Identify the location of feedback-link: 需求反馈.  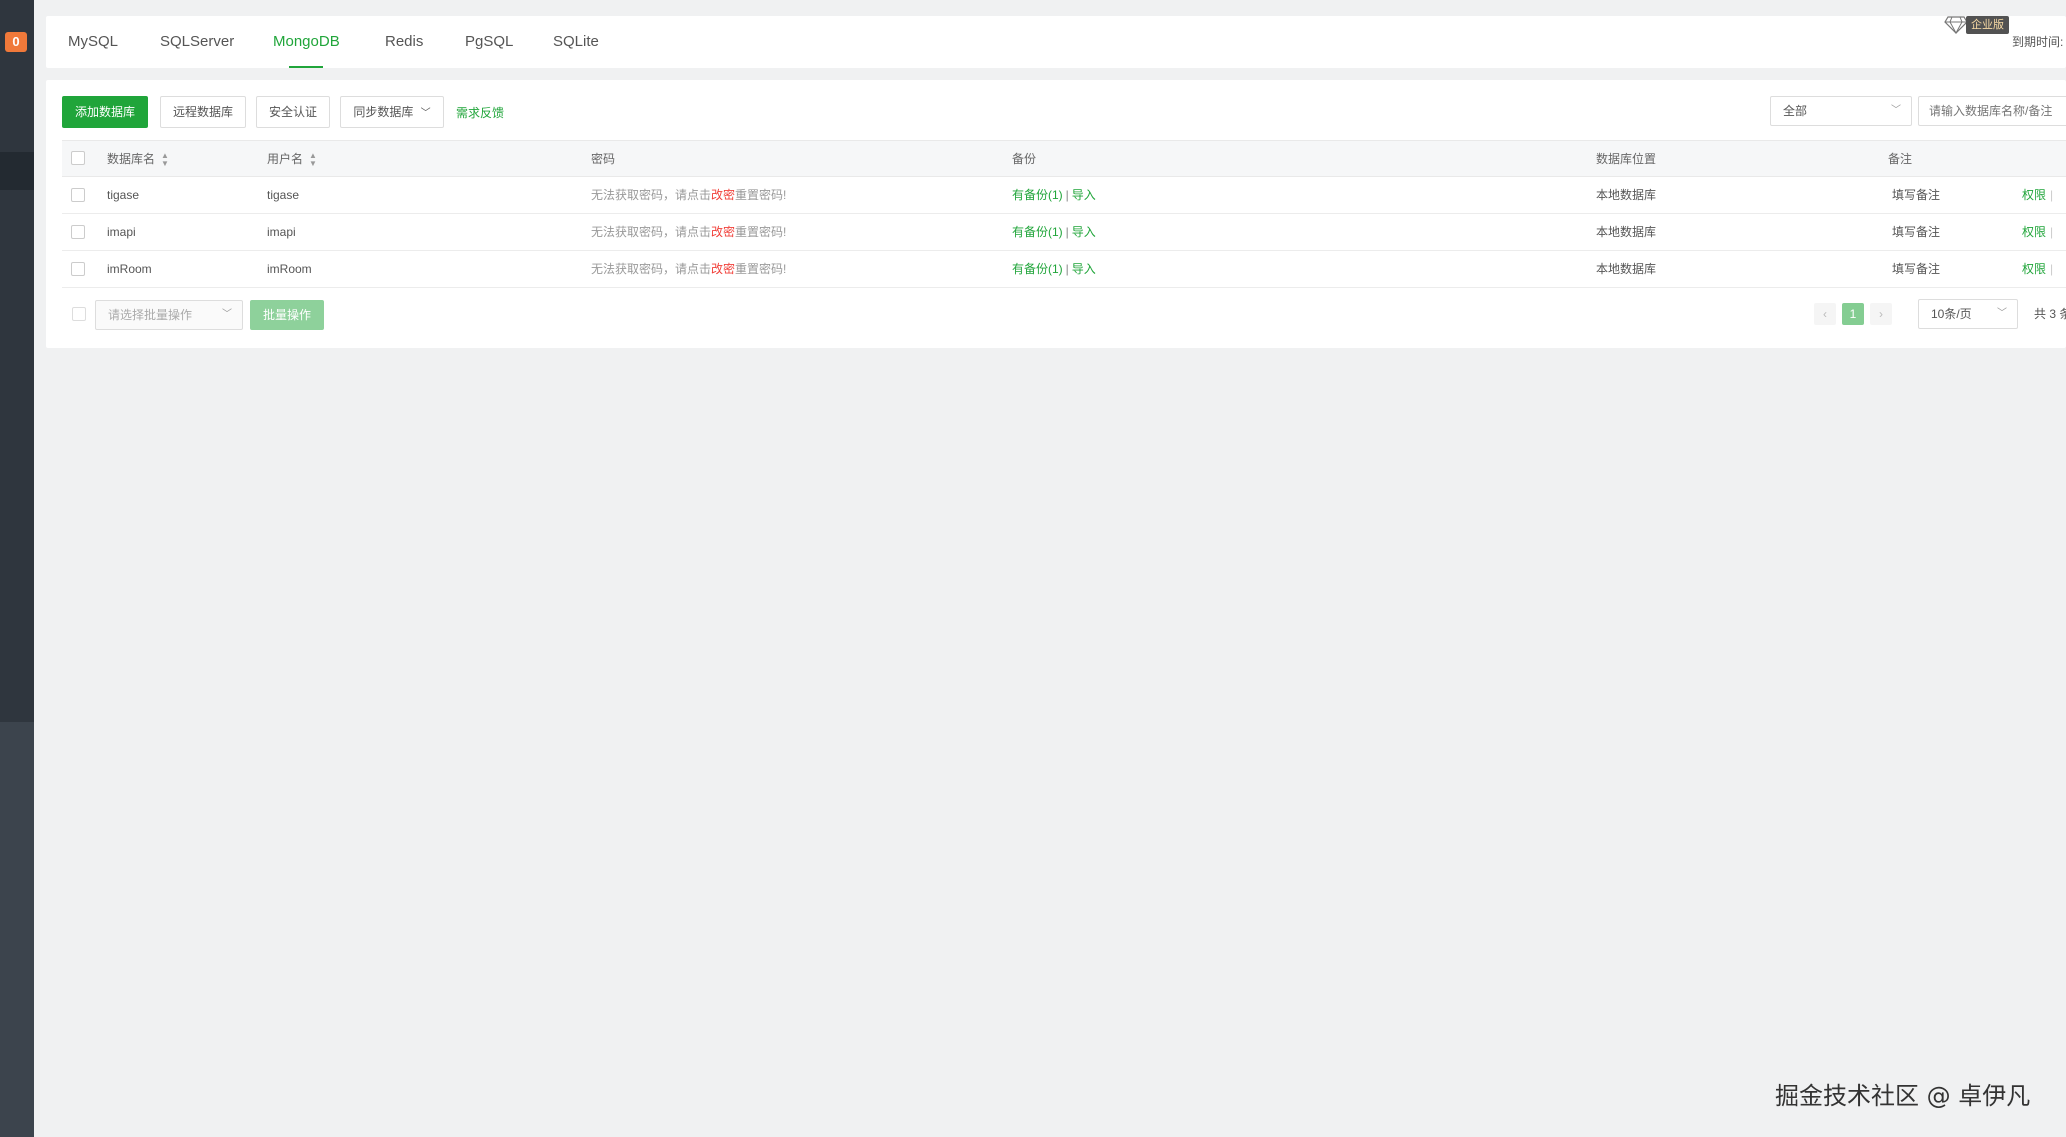
(480, 112).